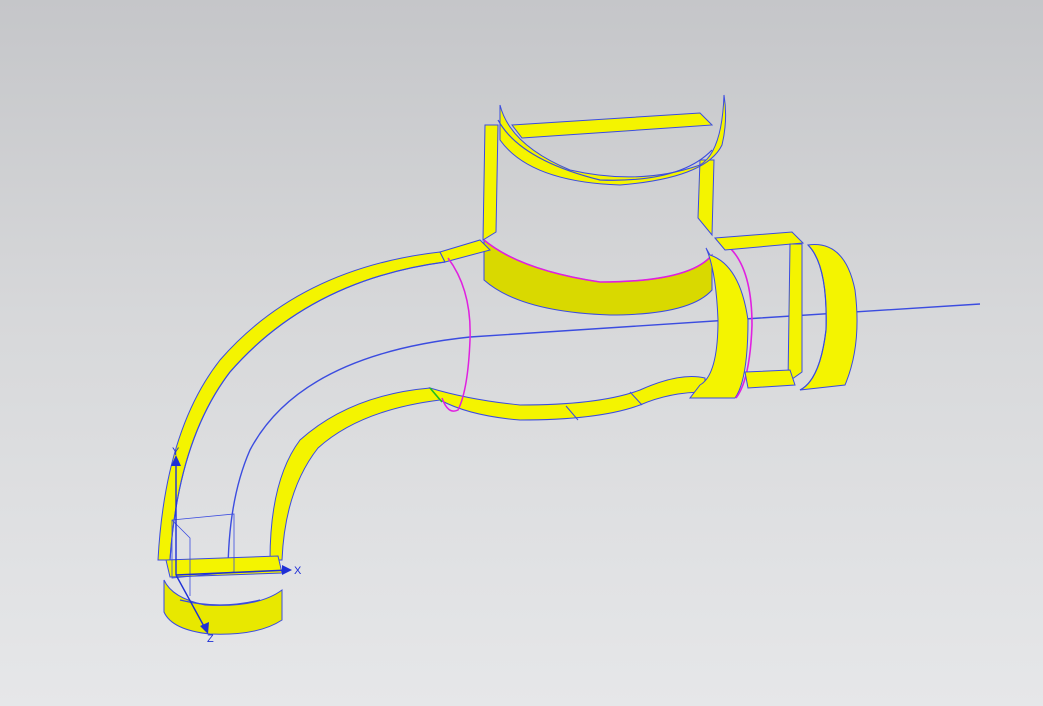  I want to click on y-axis-label: Y, so click(176, 452).